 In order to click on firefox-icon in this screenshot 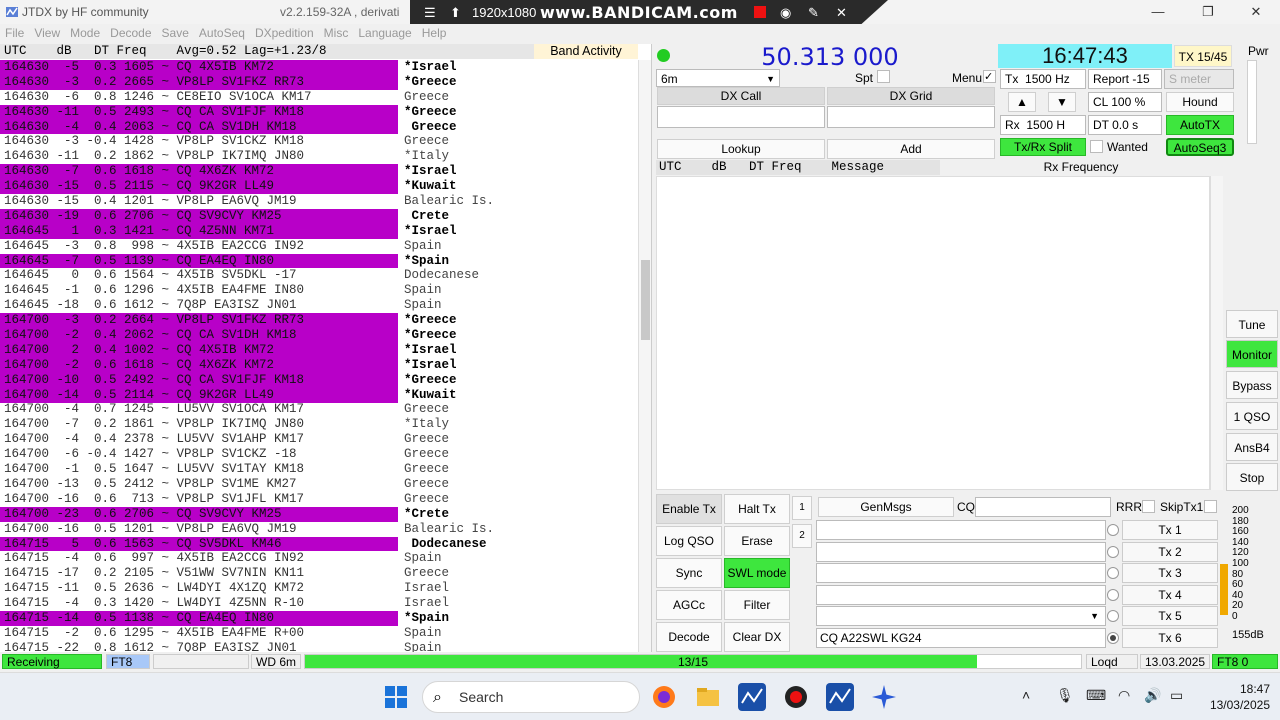, I will do `click(664, 697)`.